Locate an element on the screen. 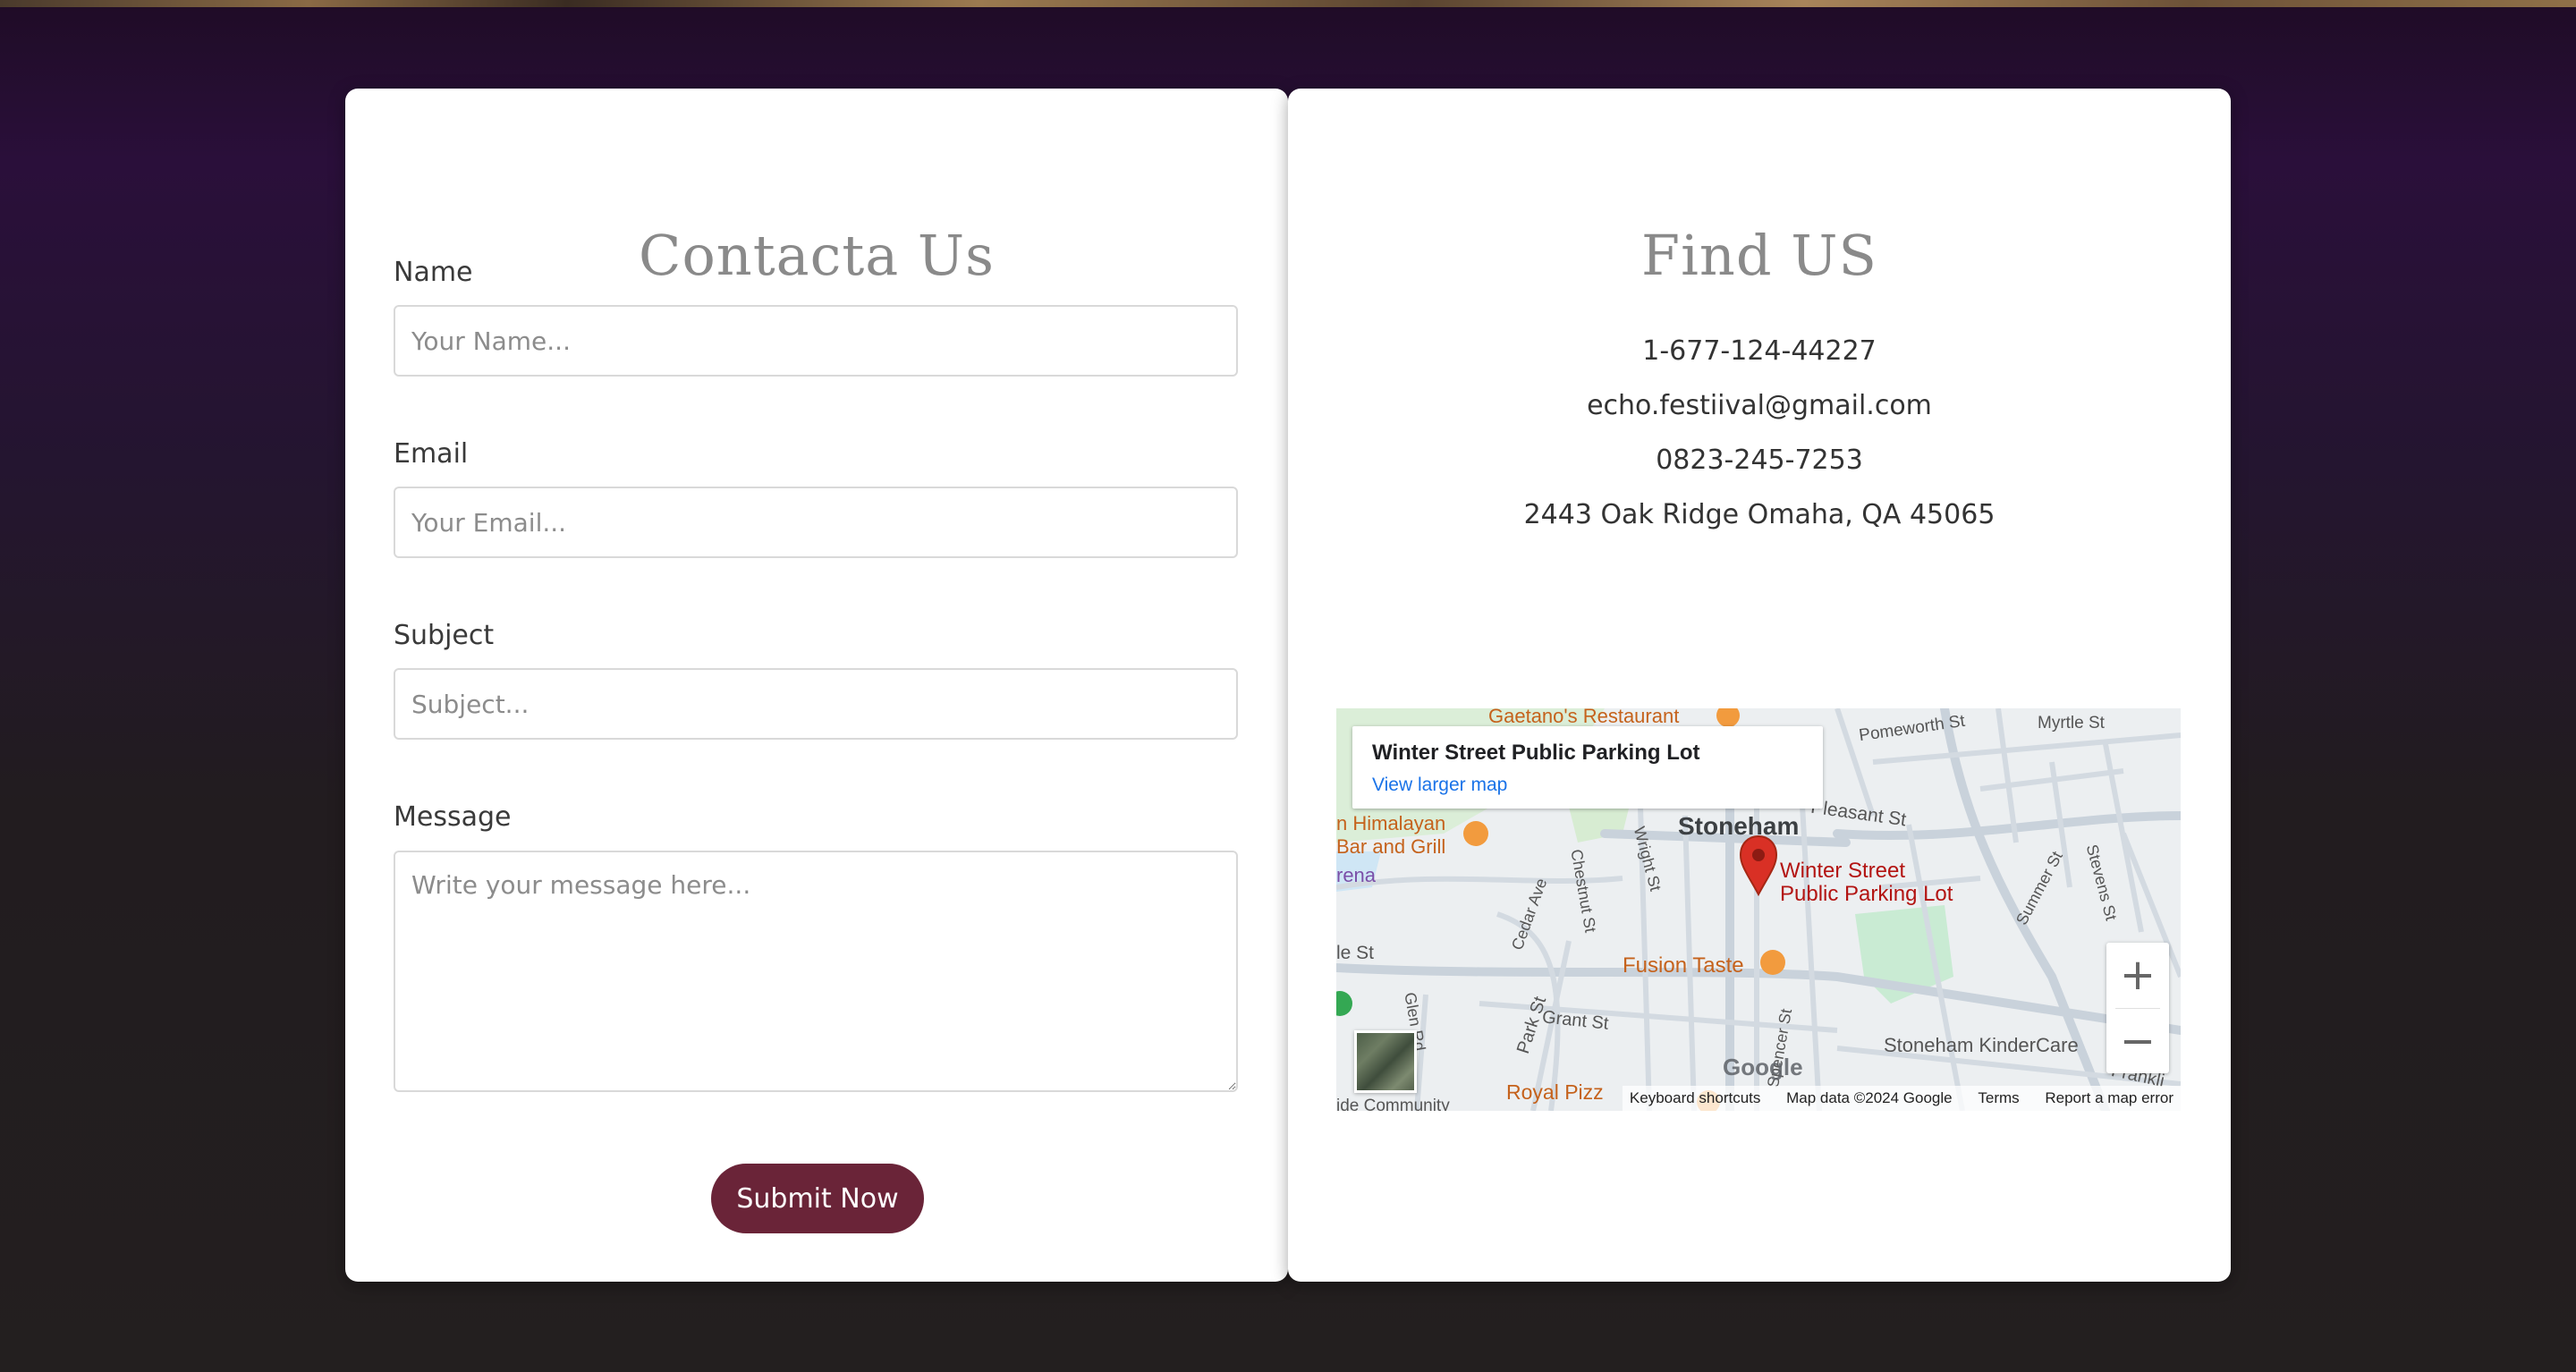 Image resolution: width=2576 pixels, height=1372 pixels. message-textarea is located at coordinates (816, 972).